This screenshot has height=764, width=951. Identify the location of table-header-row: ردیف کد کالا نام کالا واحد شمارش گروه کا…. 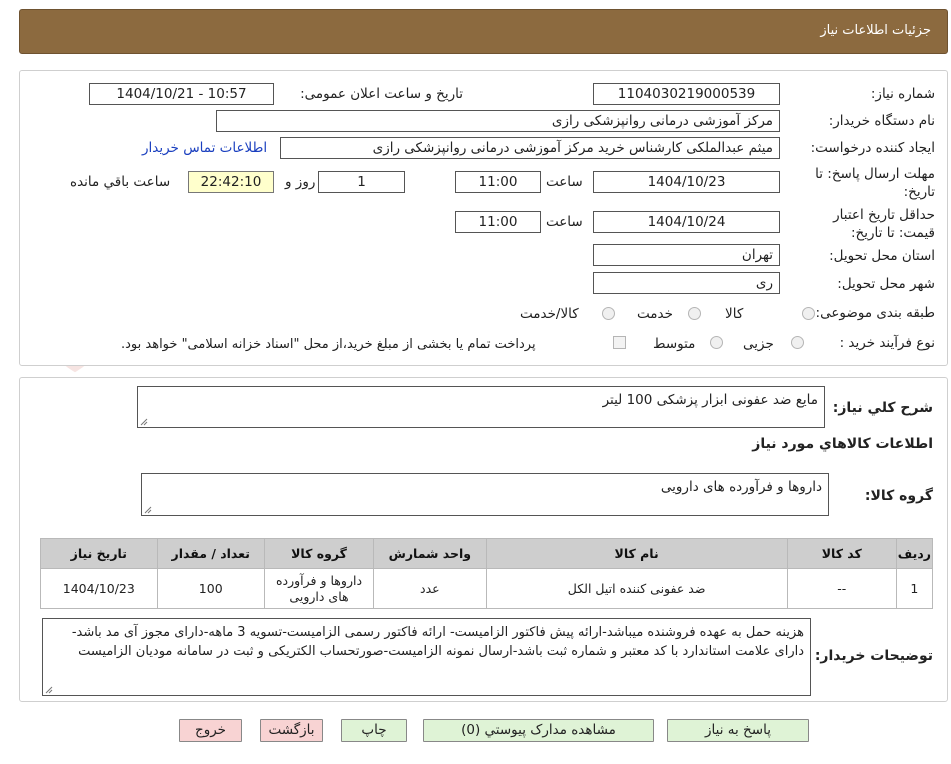
(487, 553).